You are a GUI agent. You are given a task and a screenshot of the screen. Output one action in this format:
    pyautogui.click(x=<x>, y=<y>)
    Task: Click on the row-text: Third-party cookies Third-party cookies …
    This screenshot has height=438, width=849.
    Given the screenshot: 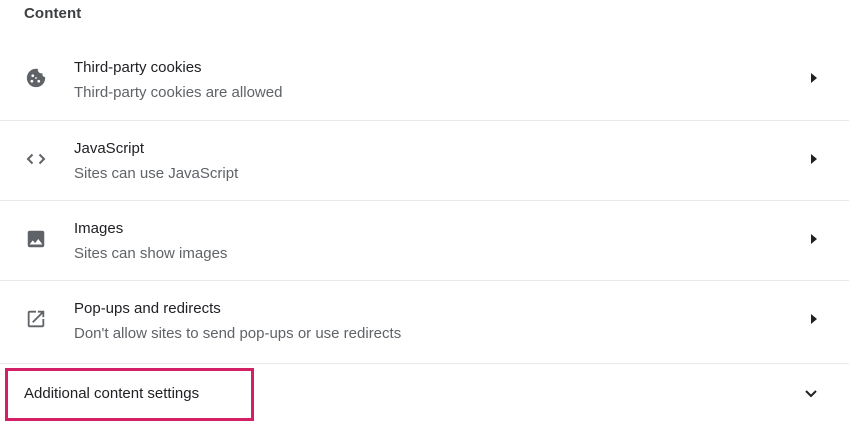 What is the action you would take?
    pyautogui.click(x=178, y=80)
    